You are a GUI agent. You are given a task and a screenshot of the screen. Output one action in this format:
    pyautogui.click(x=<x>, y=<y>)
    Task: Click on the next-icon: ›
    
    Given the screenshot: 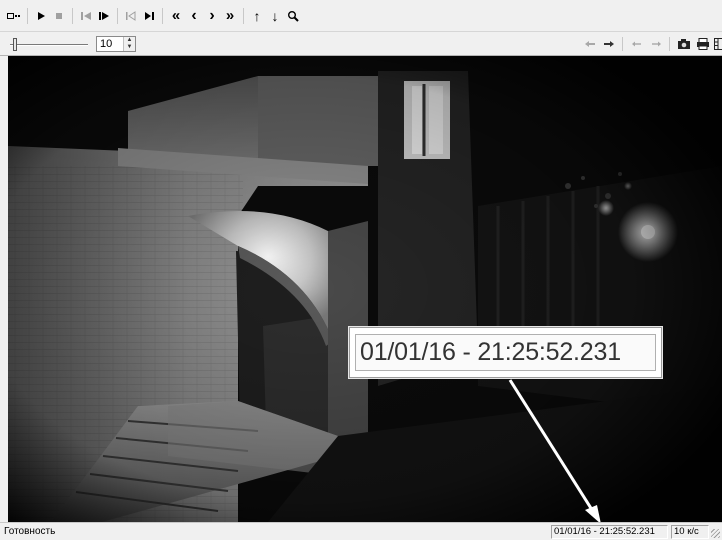 What is the action you would take?
    pyautogui.click(x=212, y=16)
    